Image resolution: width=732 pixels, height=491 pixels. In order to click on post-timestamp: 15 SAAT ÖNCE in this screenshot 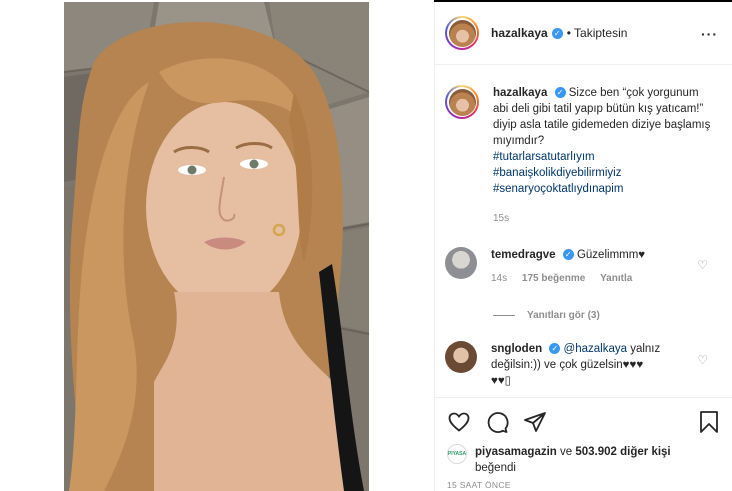, I will do `click(479, 485)`.